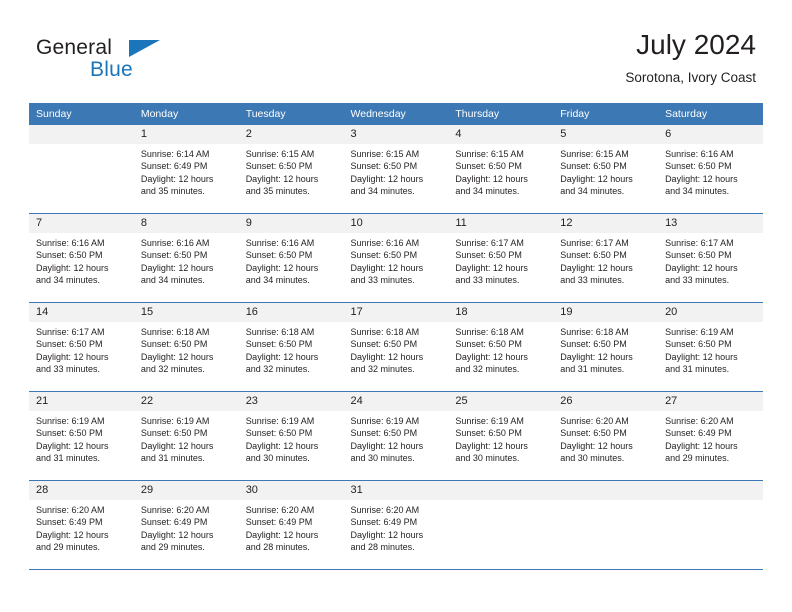 The height and width of the screenshot is (612, 792). Describe the element at coordinates (186, 401) in the screenshot. I see `day-number: 22` at that location.